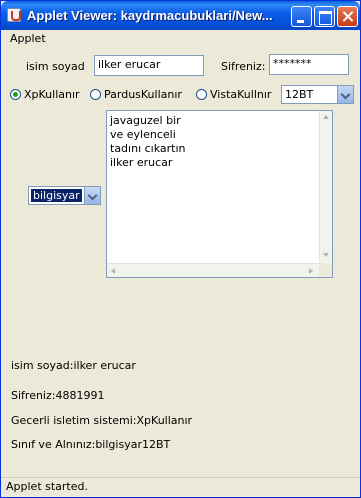 Image resolution: width=361 pixels, height=498 pixels. Describe the element at coordinates (301, 16) in the screenshot. I see `minimize-button` at that location.